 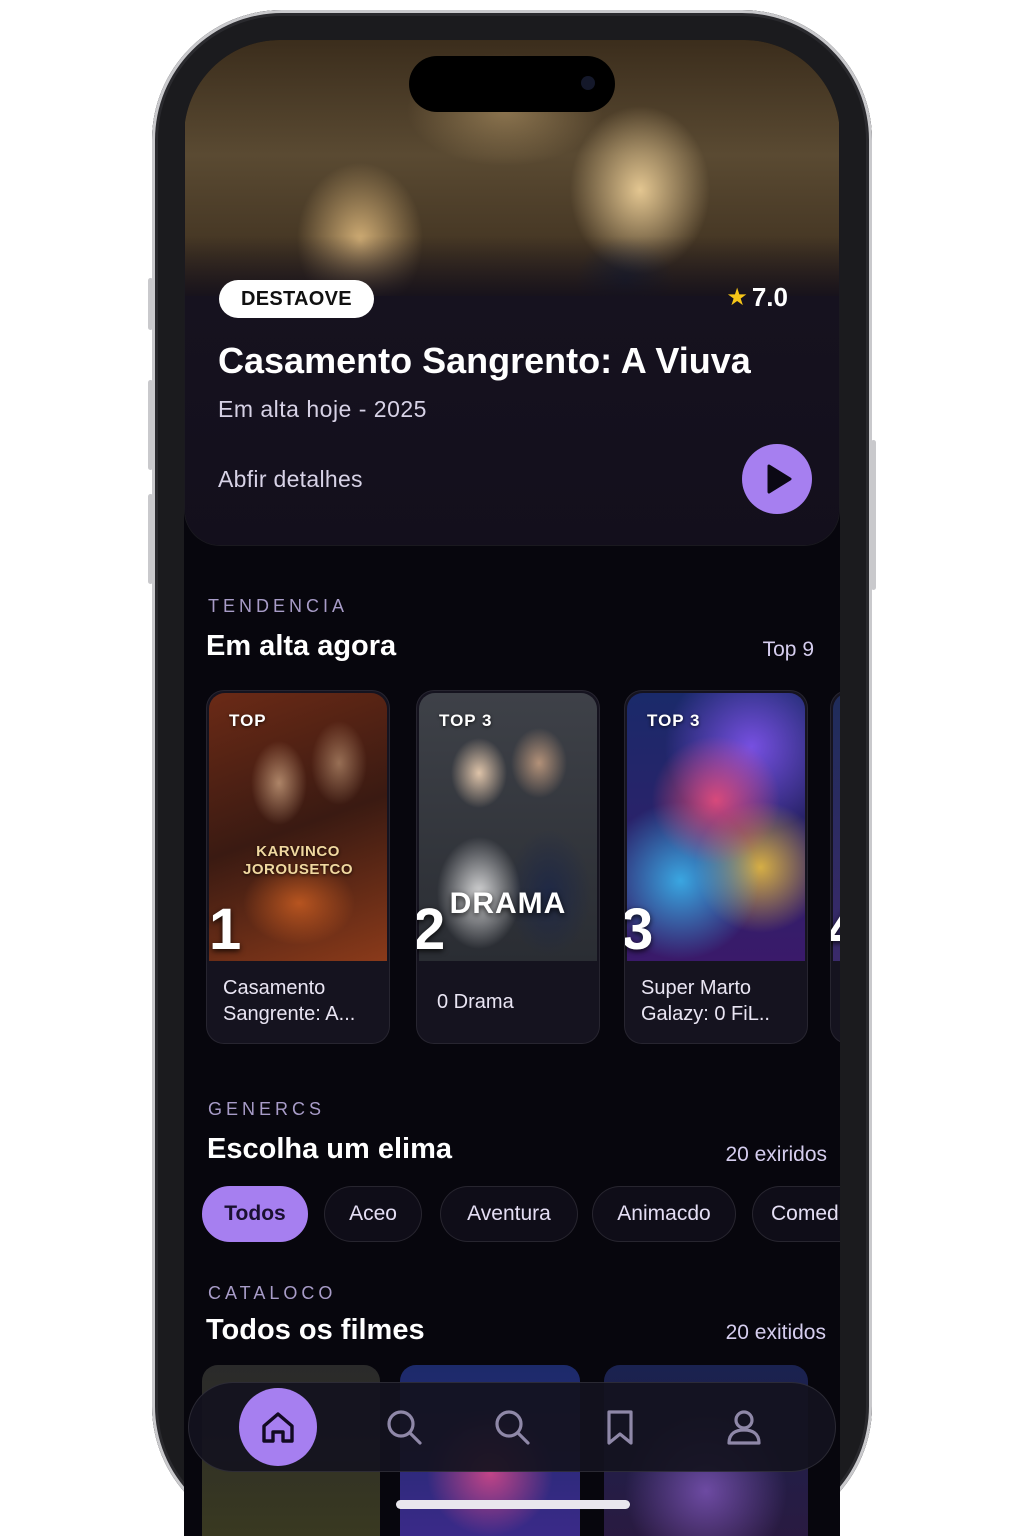 I want to click on volume-down-button, so click(x=150, y=539).